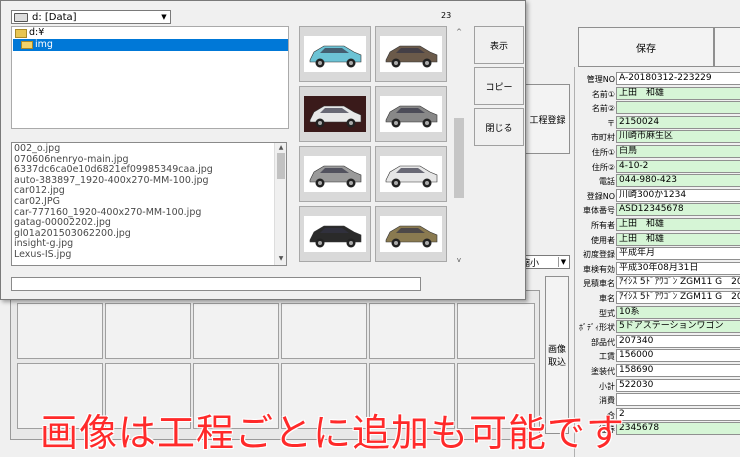  What do you see at coordinates (678, 122) in the screenshot?
I see `field-value: 2150024` at bounding box center [678, 122].